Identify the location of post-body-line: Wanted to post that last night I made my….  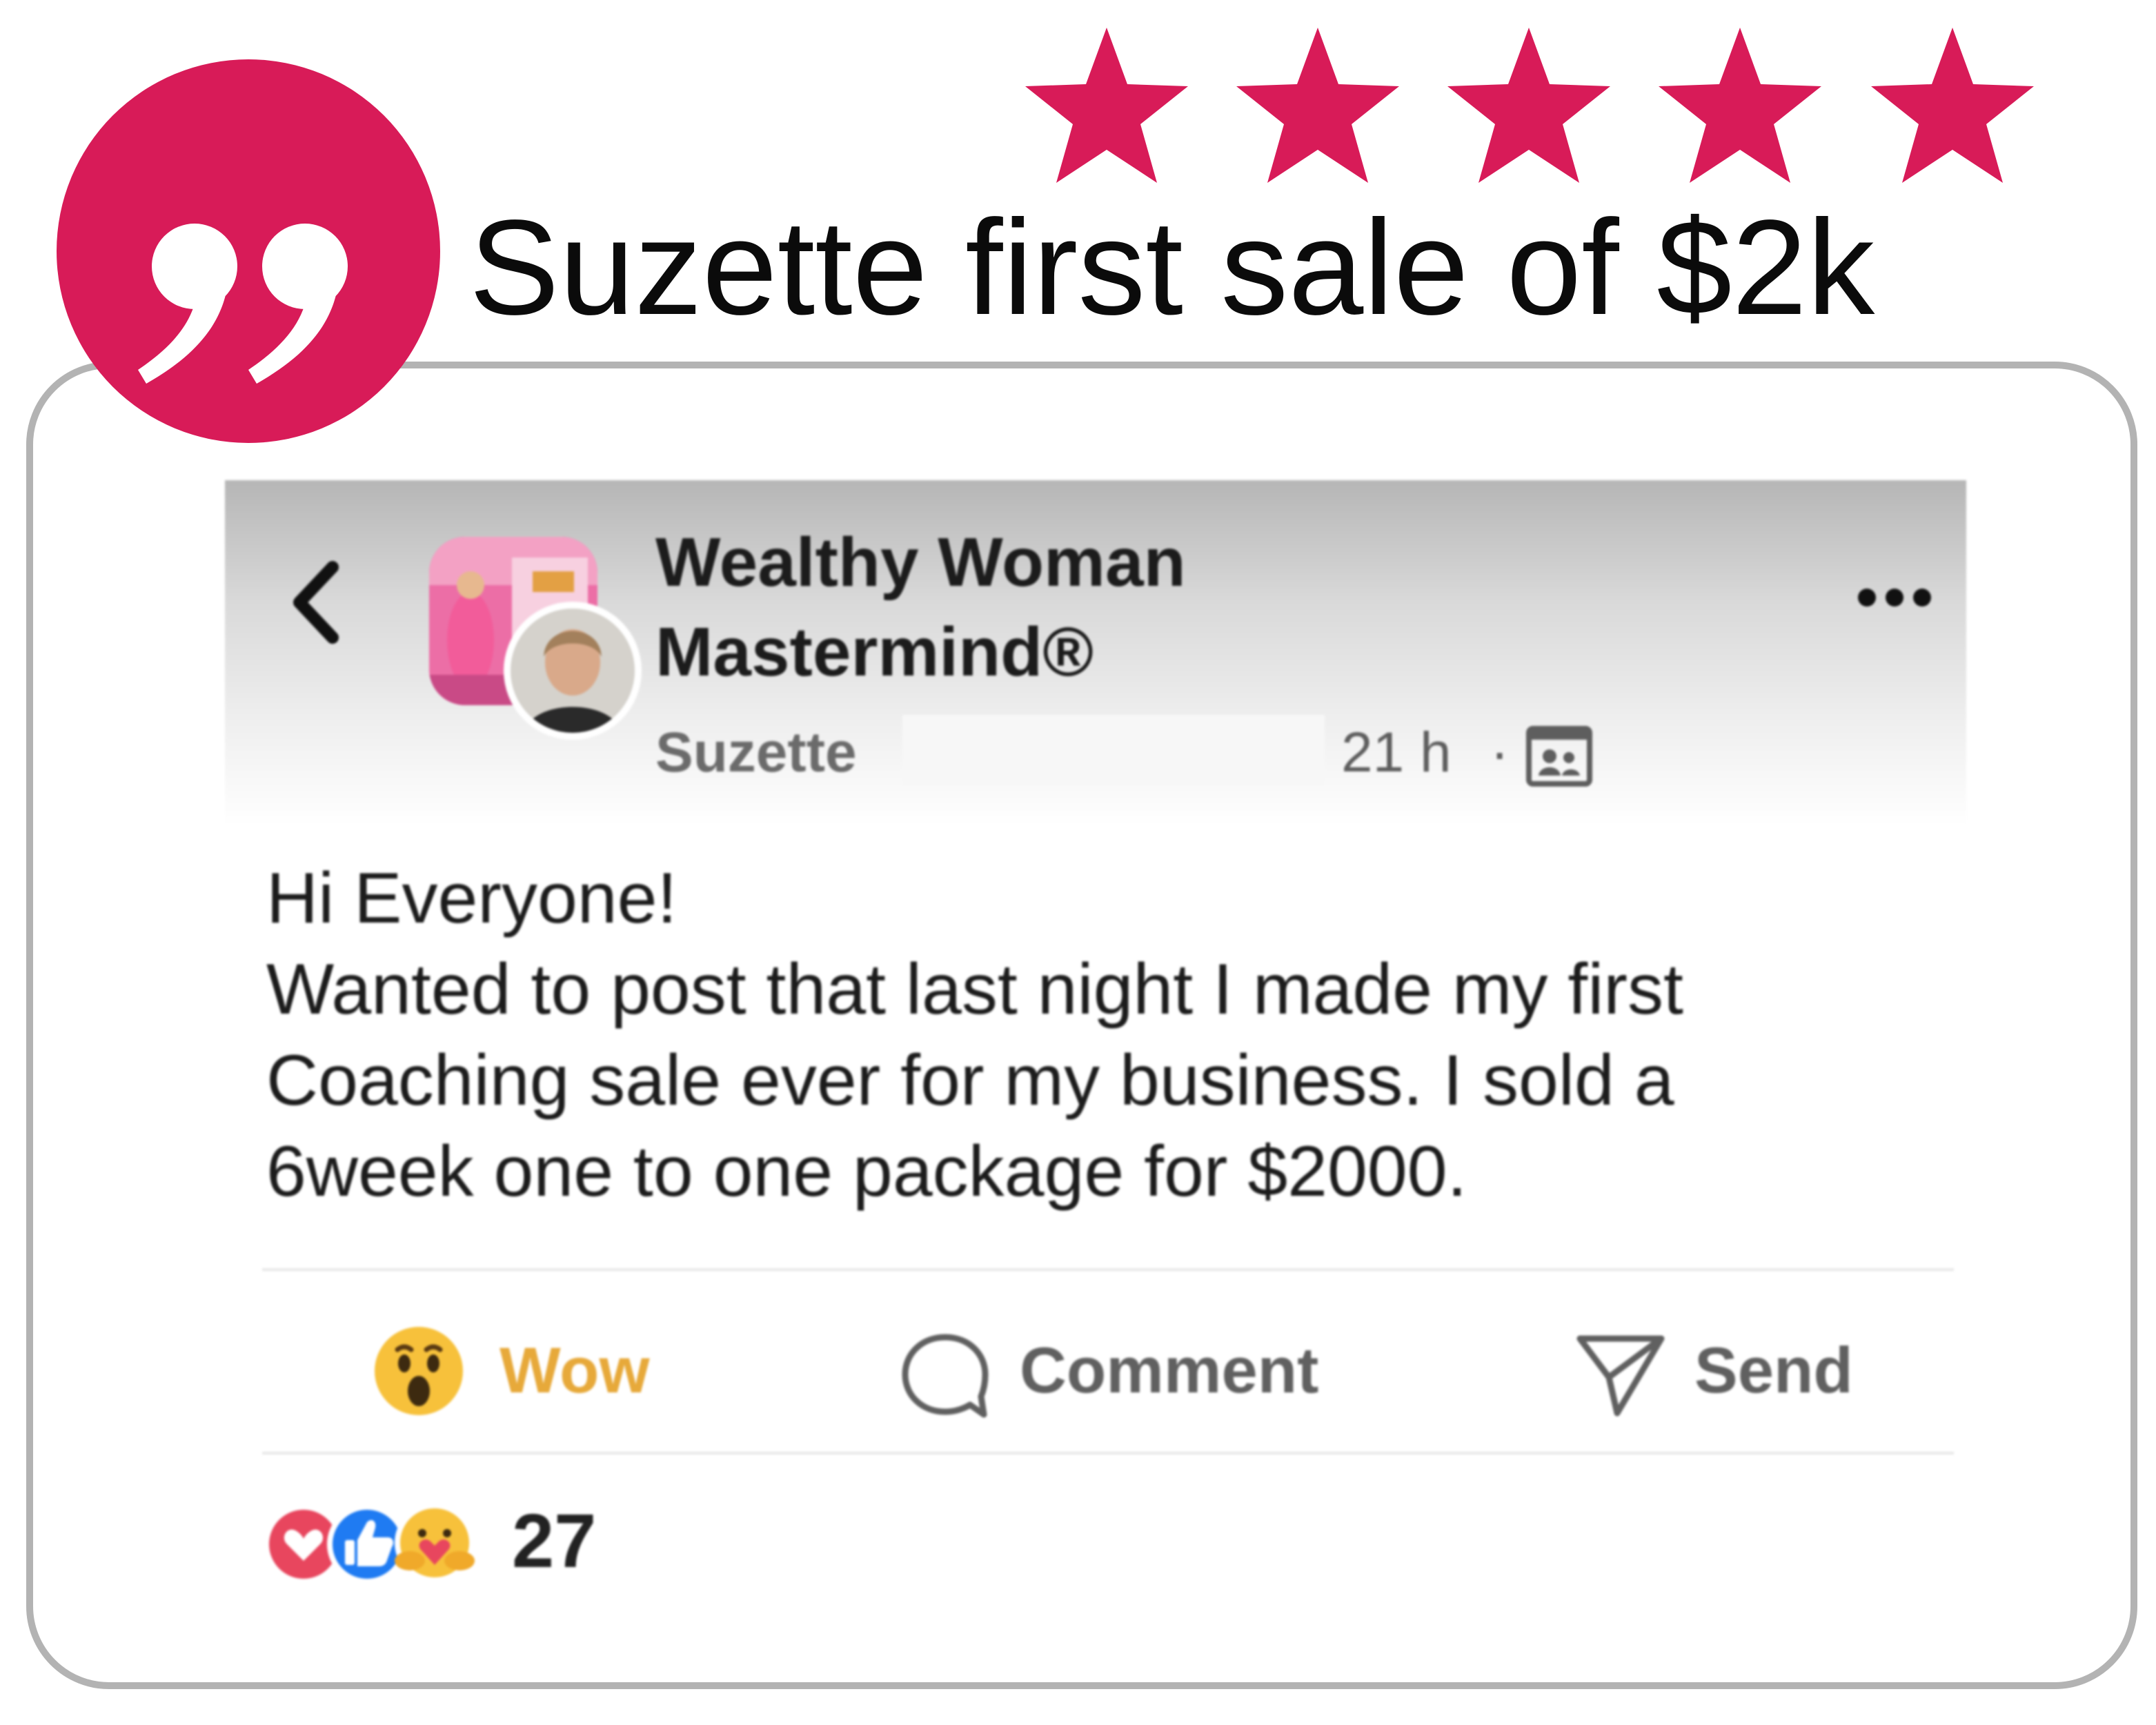
(974, 989).